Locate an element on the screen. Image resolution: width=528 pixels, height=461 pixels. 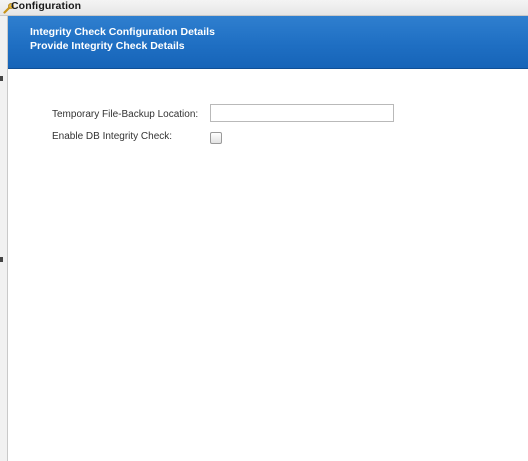
title-bar: Configuration is located at coordinates (264, 8).